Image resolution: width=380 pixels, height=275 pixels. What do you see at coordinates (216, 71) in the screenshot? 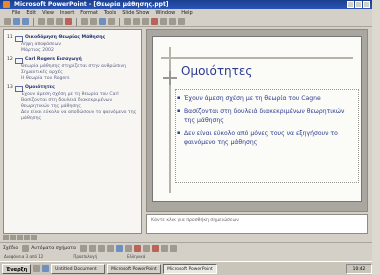
I see `slide-title: Ομοιότητες` at bounding box center [216, 71].